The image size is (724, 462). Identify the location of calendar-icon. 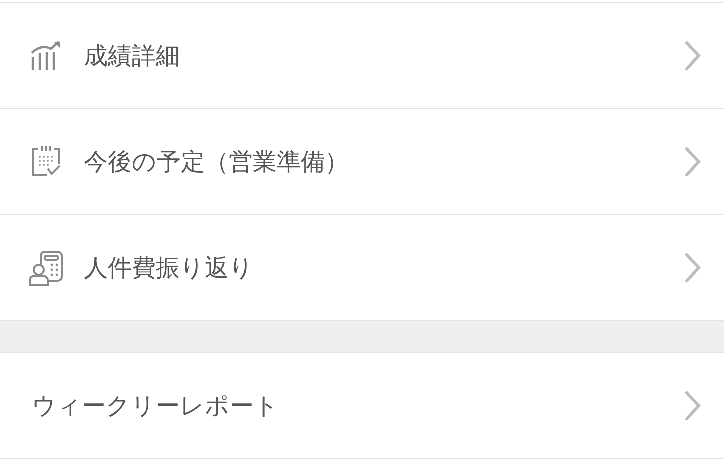
(46, 161).